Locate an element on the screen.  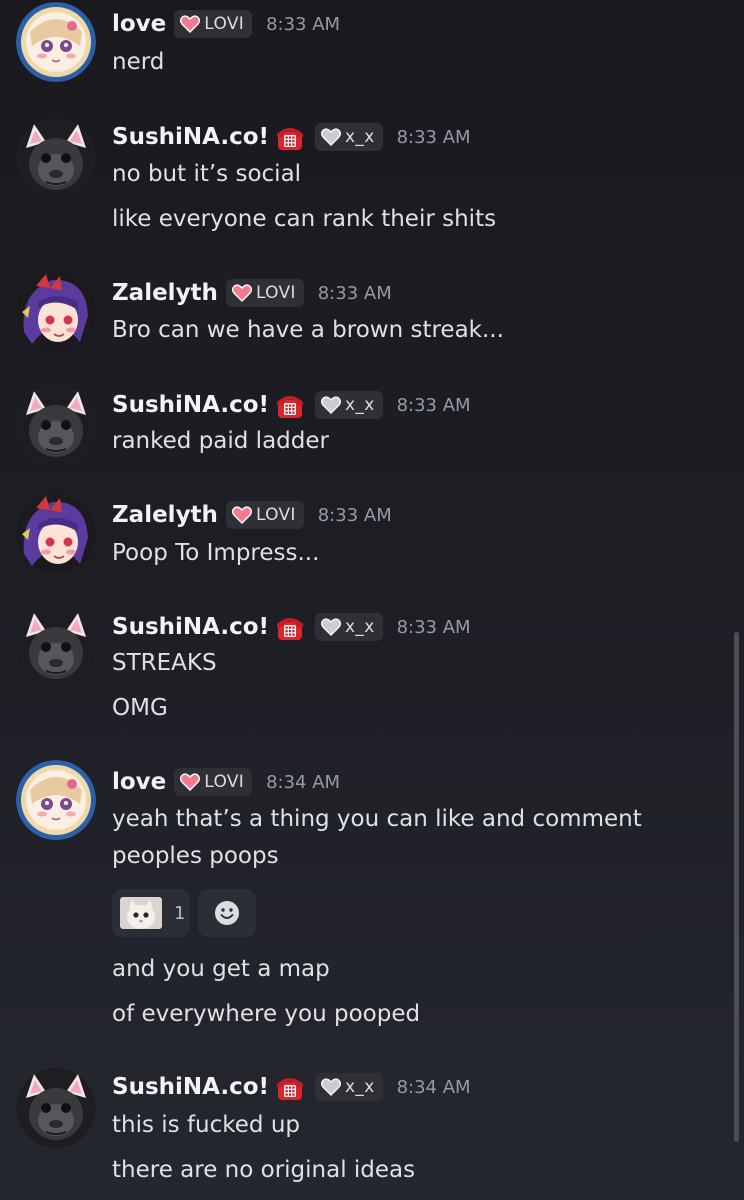
reaction-count: 1 is located at coordinates (180, 913).